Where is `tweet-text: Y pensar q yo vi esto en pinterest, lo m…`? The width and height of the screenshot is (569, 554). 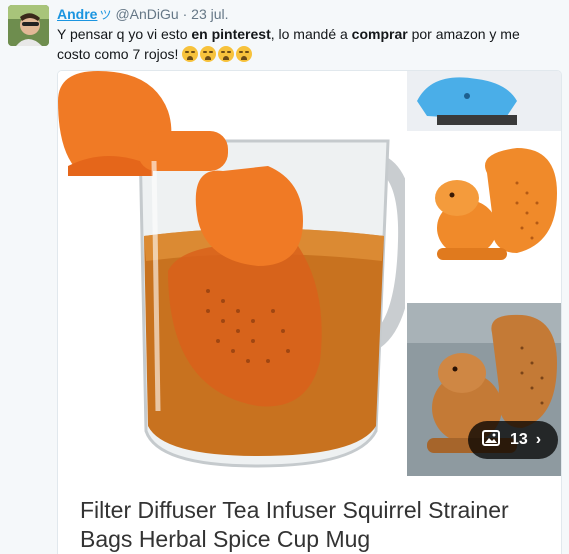
tweet-text: Y pensar q yo vi esto en pinterest, lo m… is located at coordinates (307, 45).